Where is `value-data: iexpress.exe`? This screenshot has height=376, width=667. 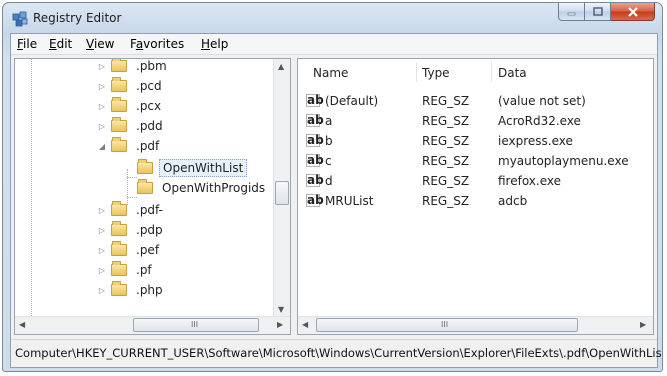
value-data: iexpress.exe is located at coordinates (535, 141).